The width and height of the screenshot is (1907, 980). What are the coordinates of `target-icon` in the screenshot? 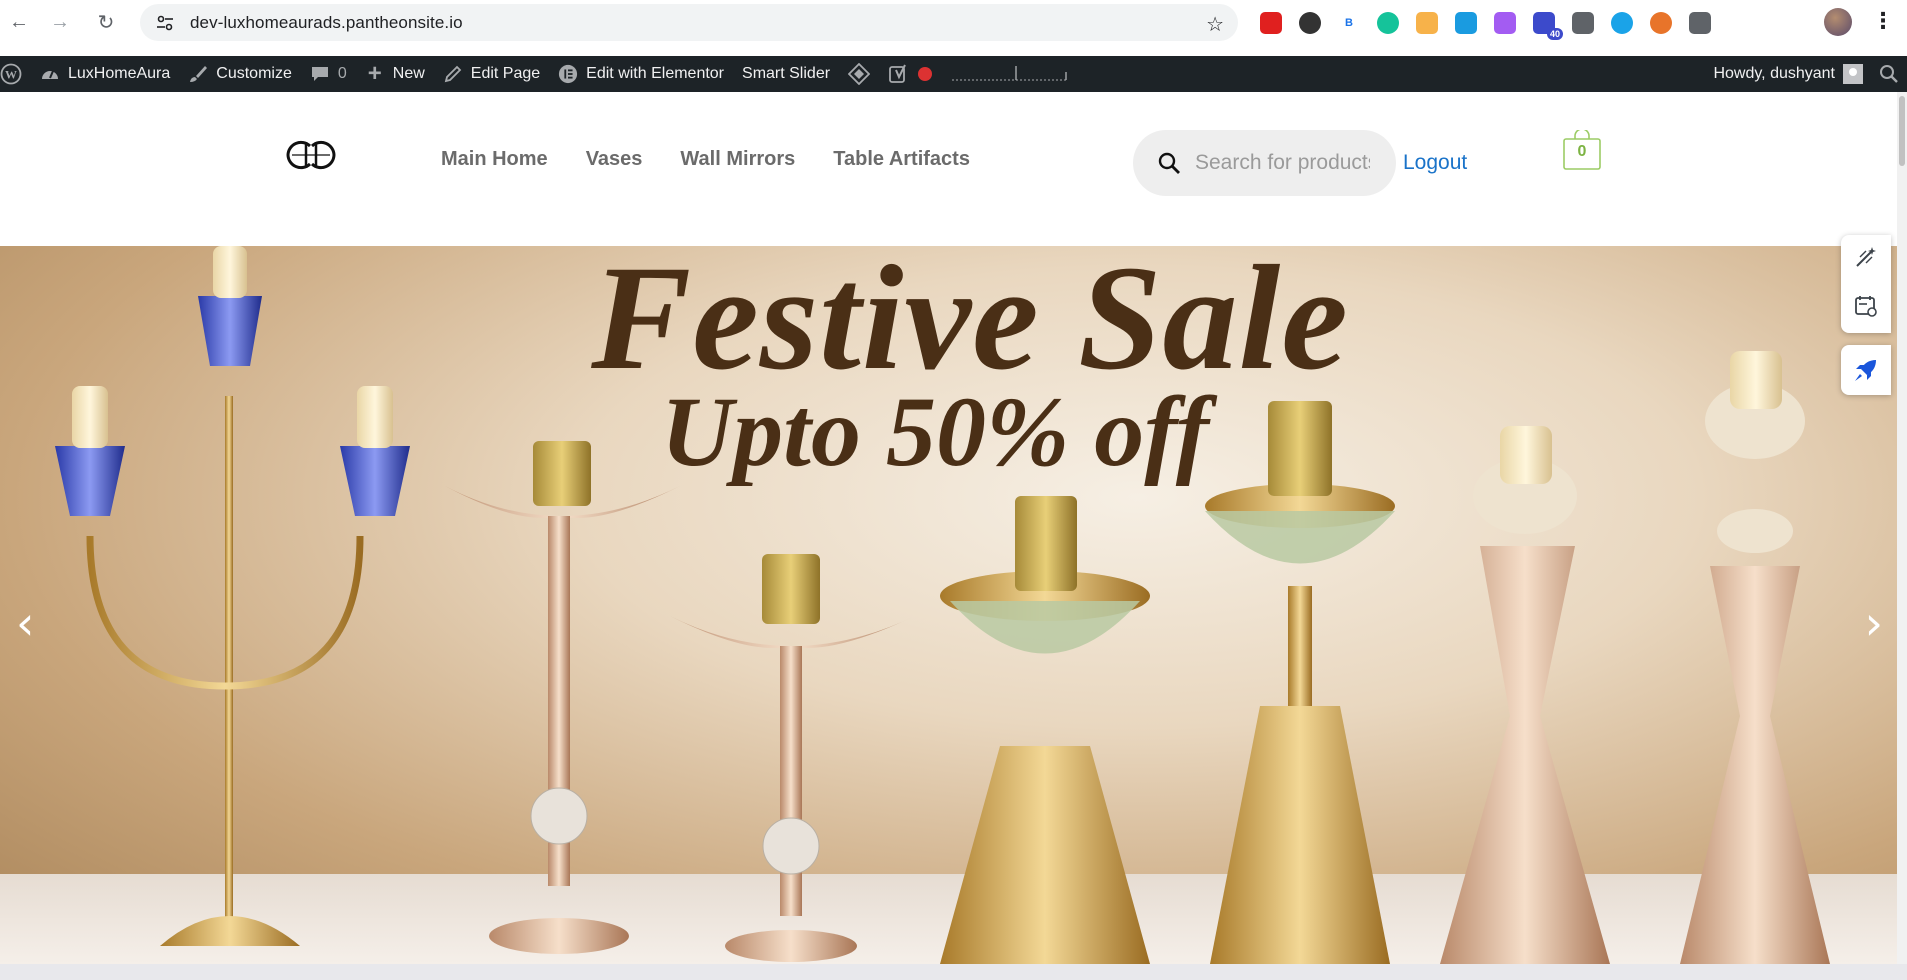 It's located at (1427, 22).